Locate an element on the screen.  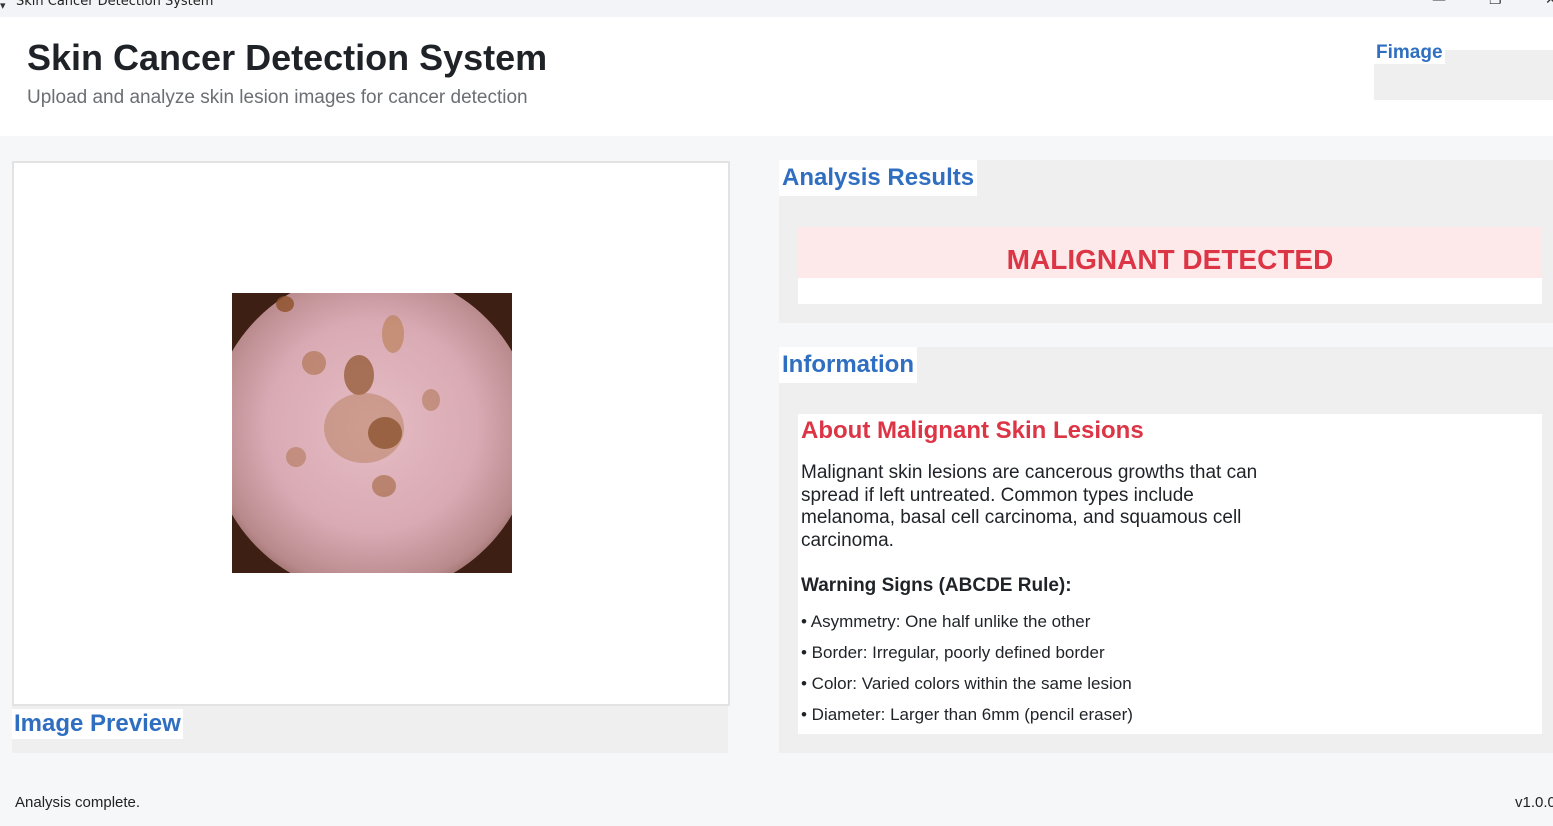
version-label: v1.0.0 is located at coordinates (1534, 802).